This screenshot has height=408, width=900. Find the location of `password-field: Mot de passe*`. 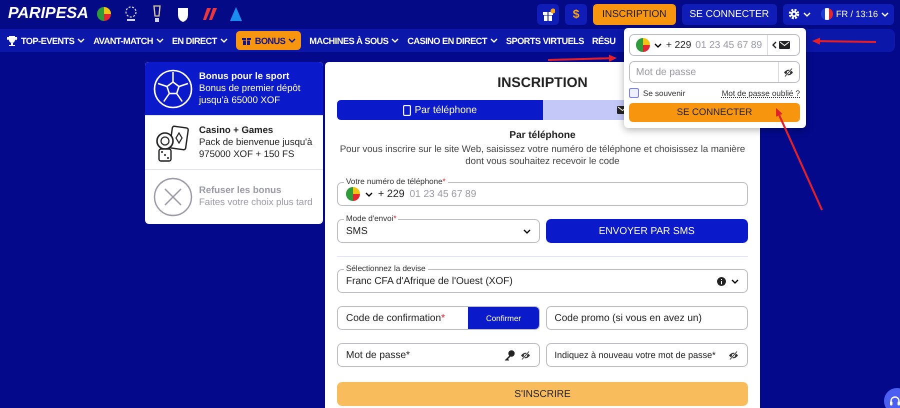

password-field: Mot de passe* is located at coordinates (438, 355).